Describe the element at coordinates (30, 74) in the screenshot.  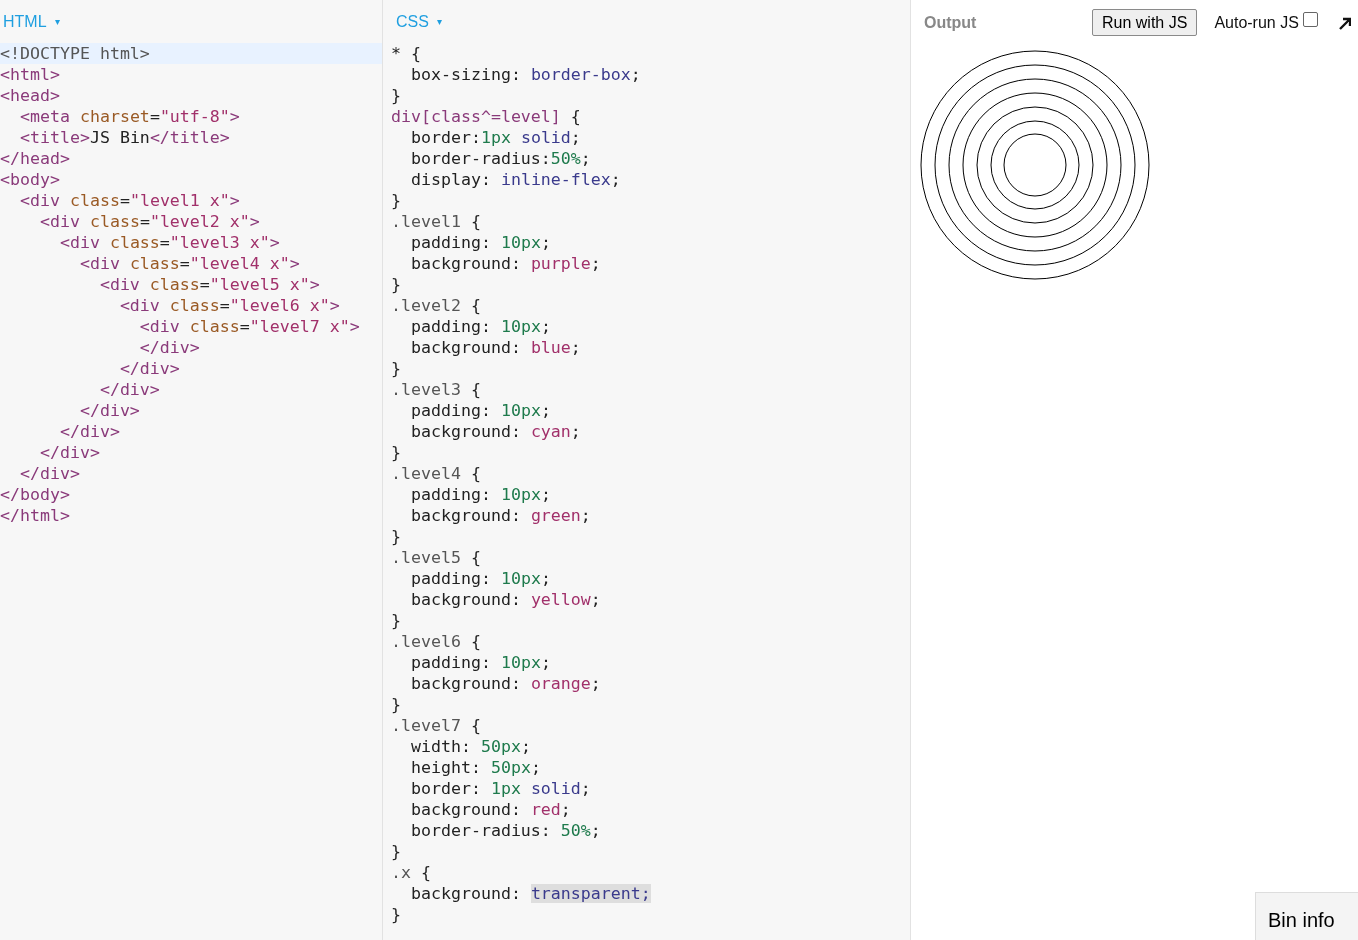
I see `code-line: <html>` at that location.